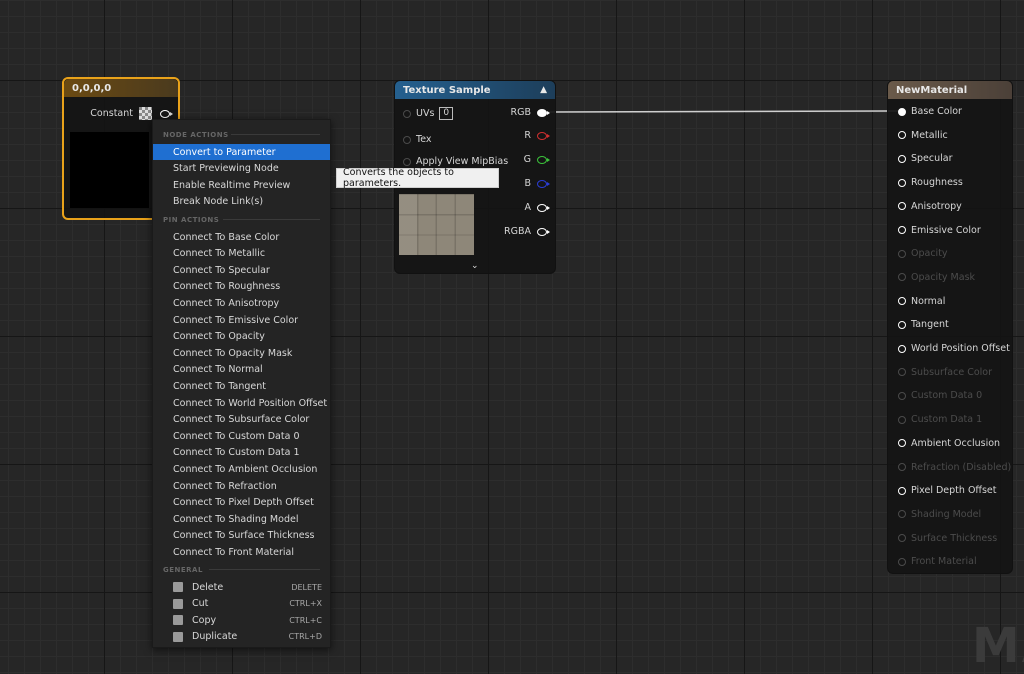 The width and height of the screenshot is (1024, 674). What do you see at coordinates (543, 207) in the screenshot?
I see `a-output-pin` at bounding box center [543, 207].